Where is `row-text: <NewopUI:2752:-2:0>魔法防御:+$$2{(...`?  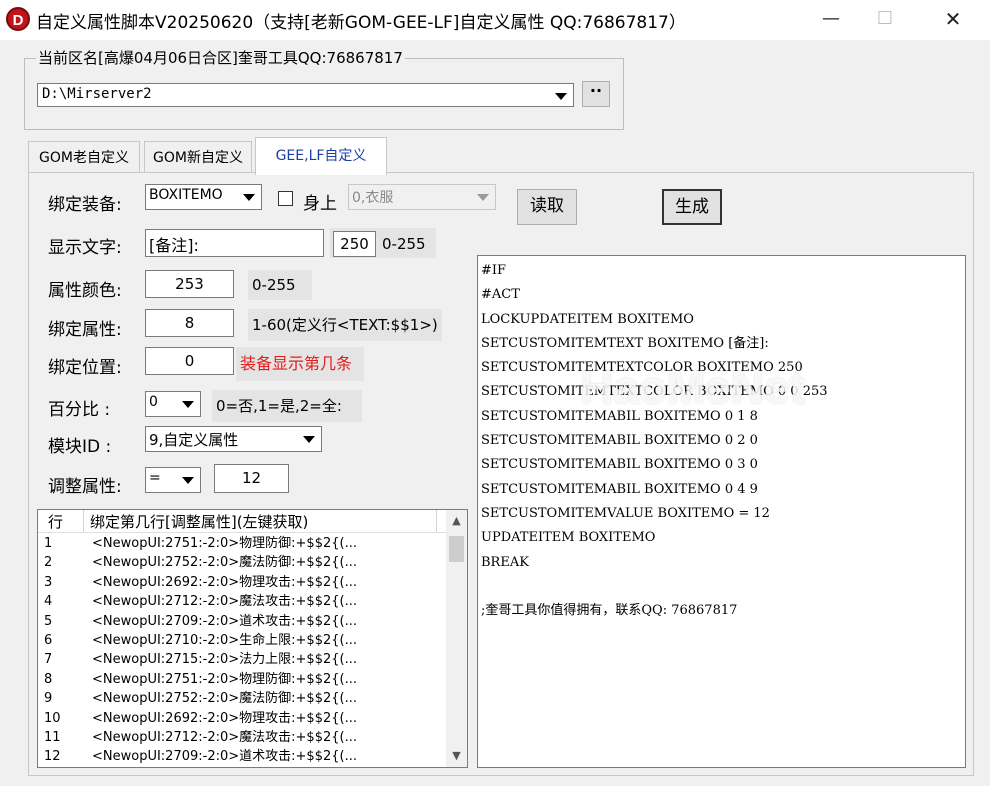 row-text: <NewopUI:2752:-2:0>魔法防御:+$$2{(... is located at coordinates (224, 563).